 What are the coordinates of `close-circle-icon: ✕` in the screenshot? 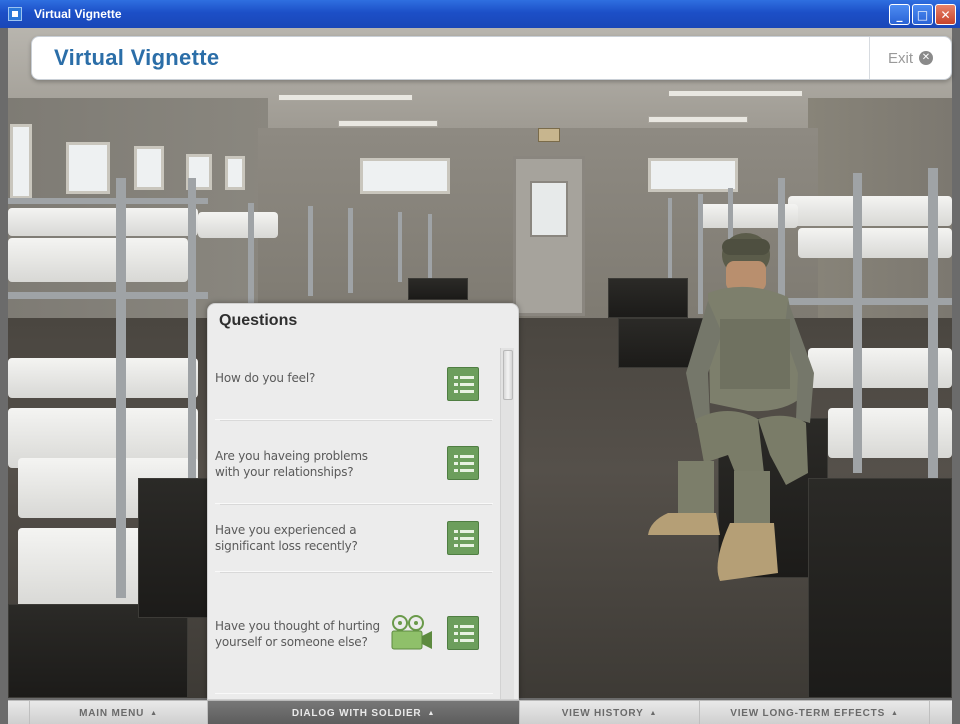 It's located at (926, 58).